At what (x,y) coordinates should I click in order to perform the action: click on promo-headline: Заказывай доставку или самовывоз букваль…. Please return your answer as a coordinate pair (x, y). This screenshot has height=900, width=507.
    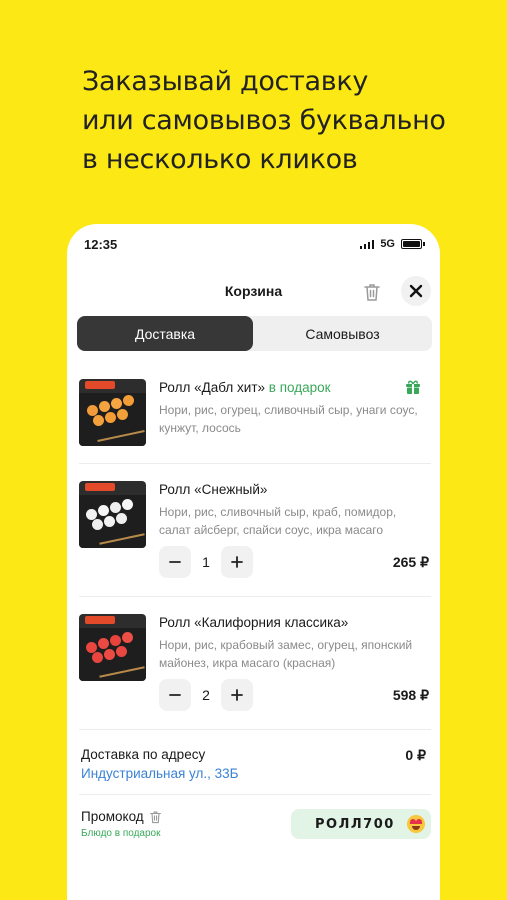
    Looking at the image, I should click on (282, 120).